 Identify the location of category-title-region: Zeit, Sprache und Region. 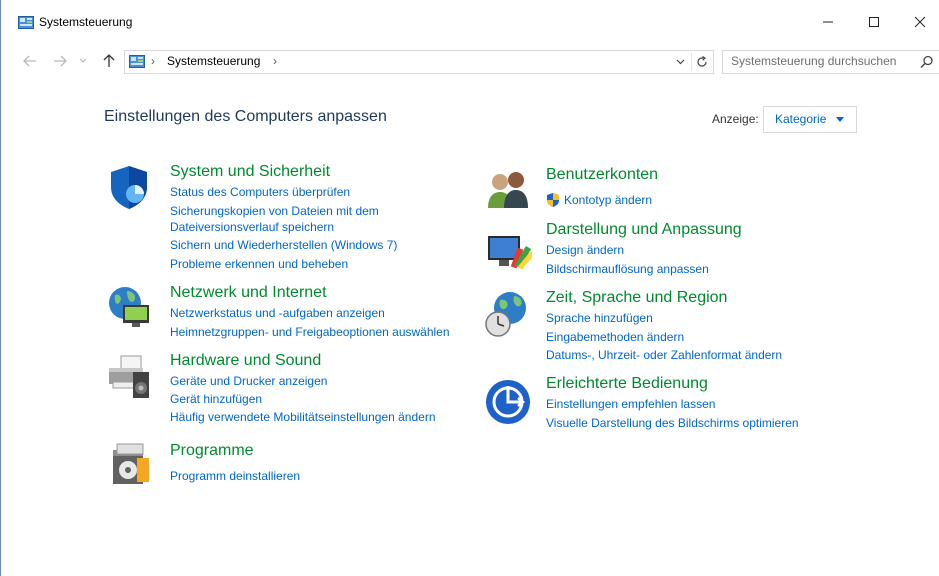
(636, 298).